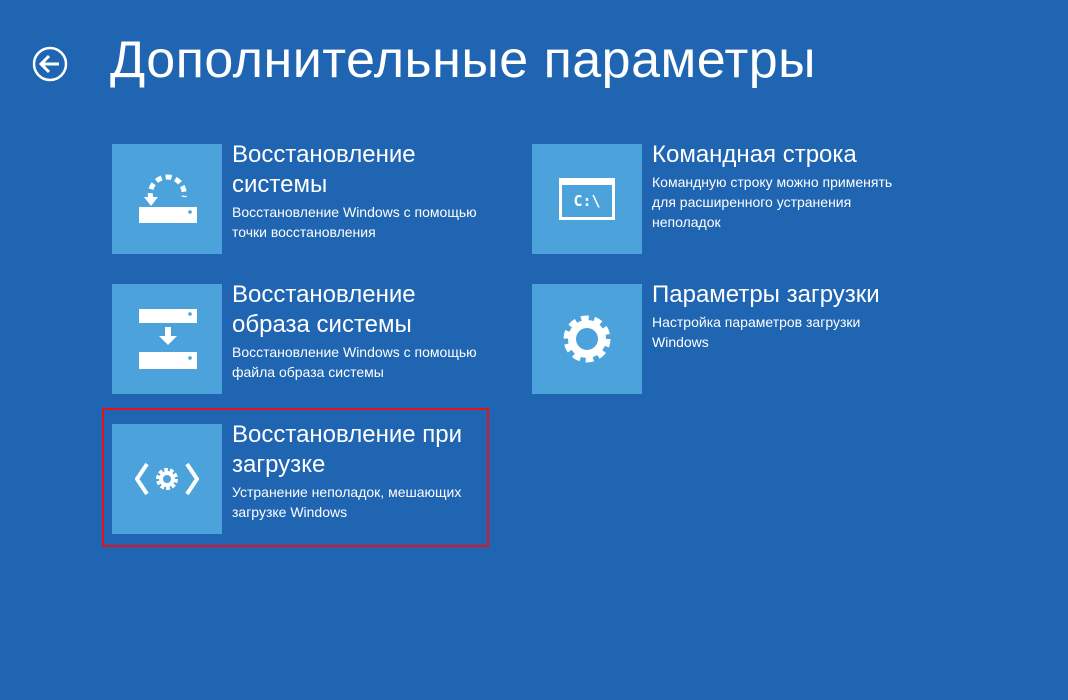 This screenshot has height=700, width=1068. What do you see at coordinates (50, 64) in the screenshot?
I see `back-arrow-icon` at bounding box center [50, 64].